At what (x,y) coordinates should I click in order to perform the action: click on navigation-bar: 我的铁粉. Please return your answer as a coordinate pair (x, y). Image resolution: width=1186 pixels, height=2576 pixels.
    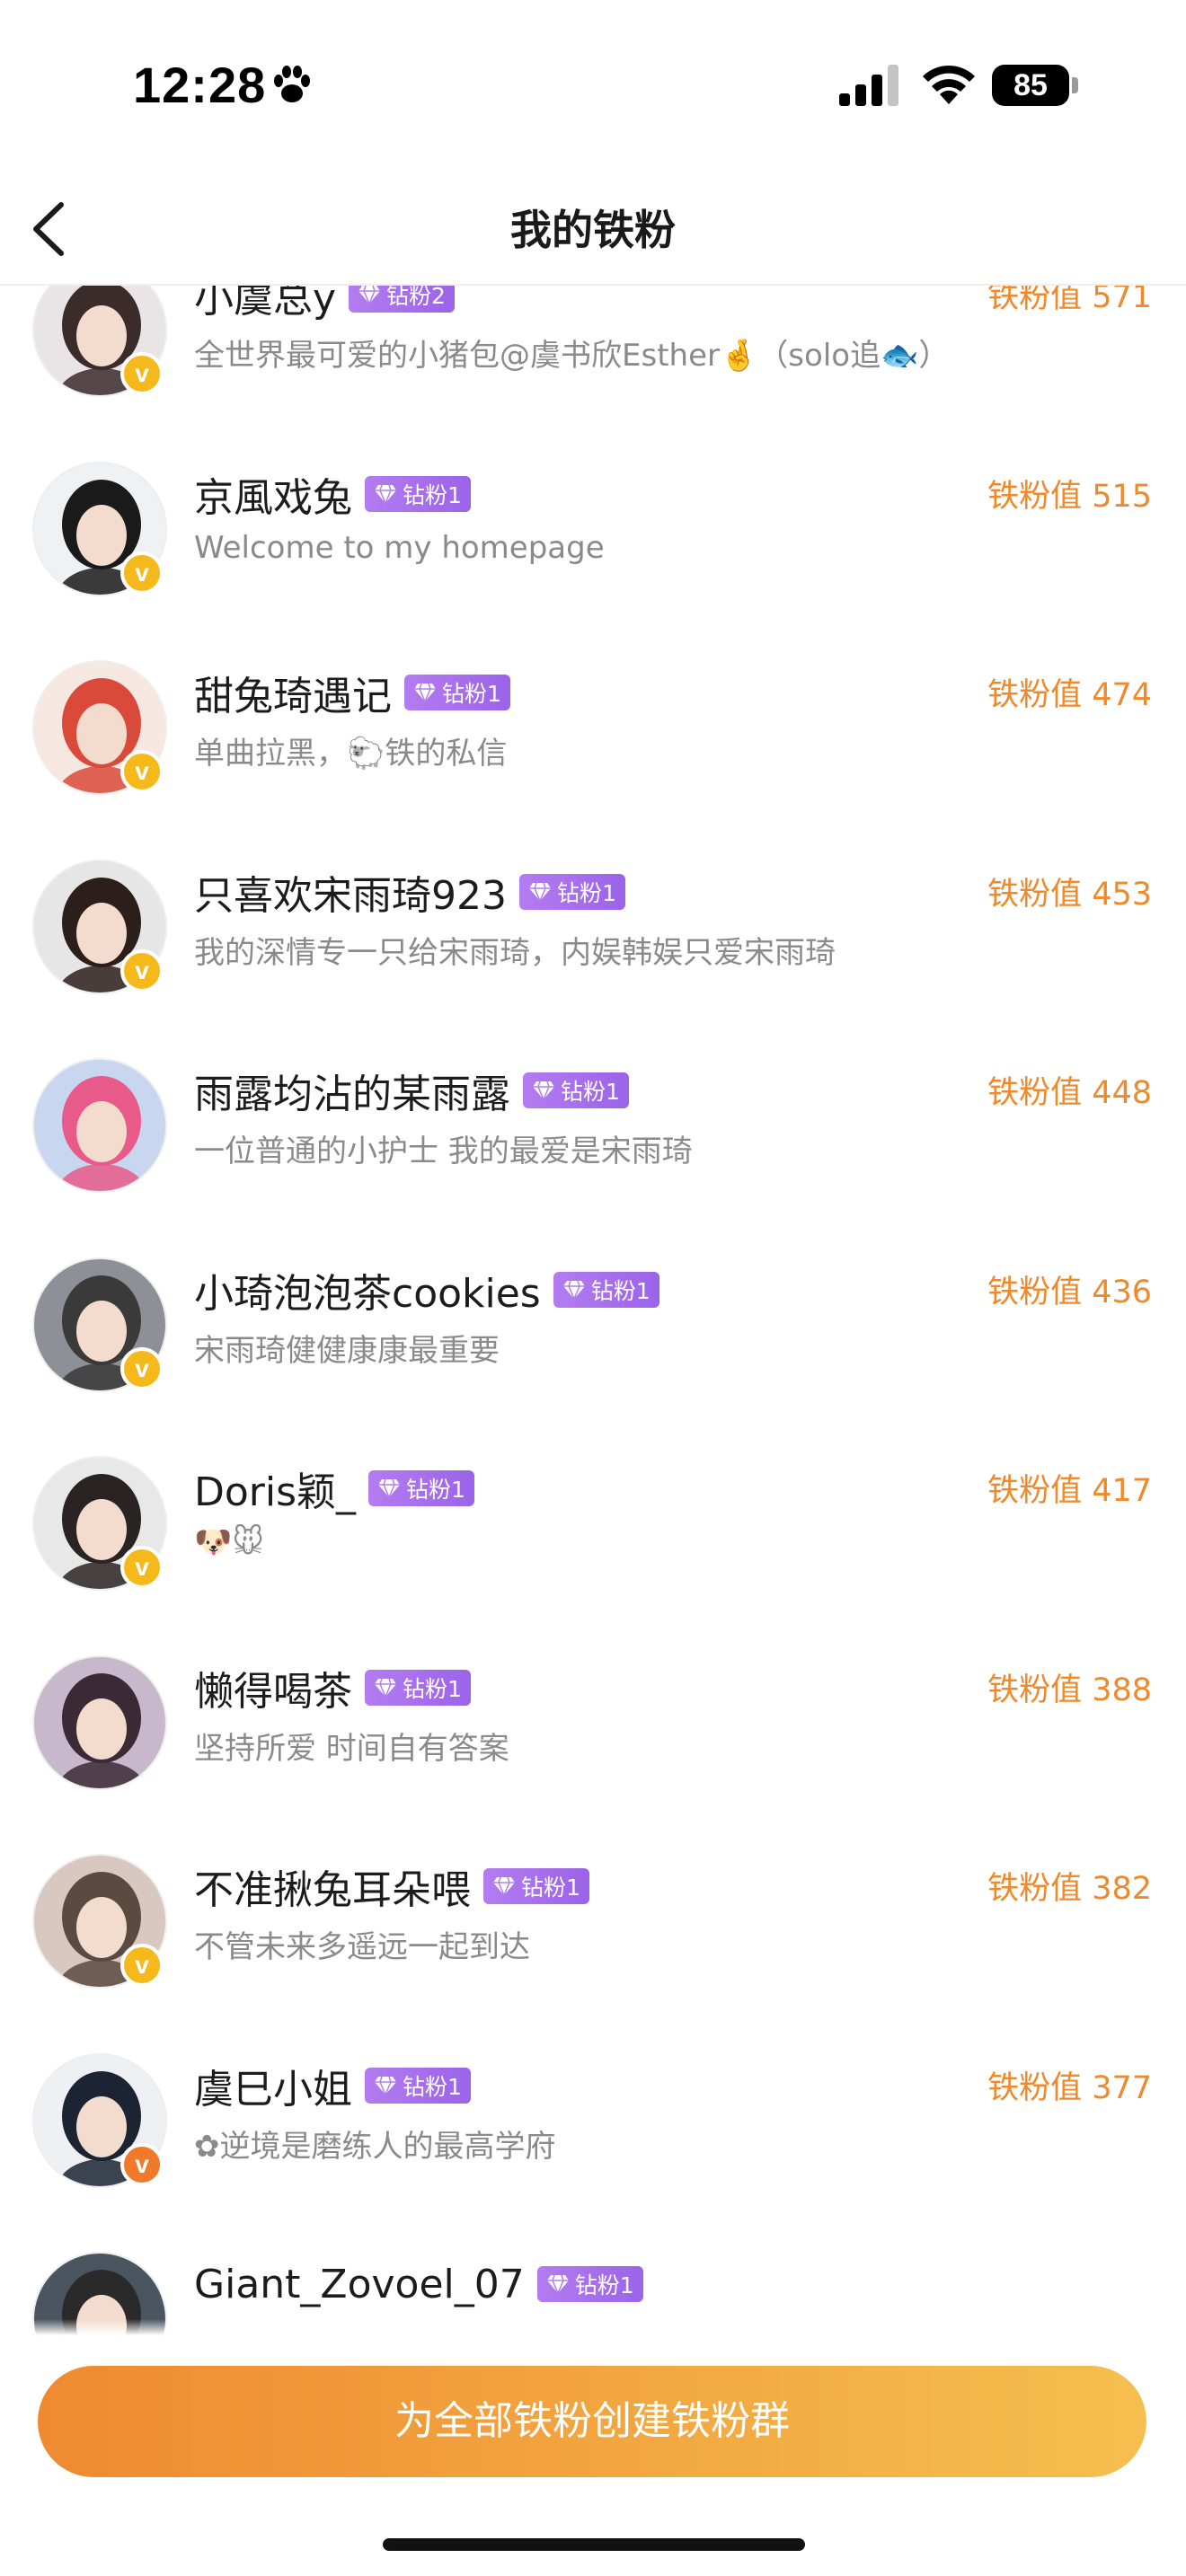
    Looking at the image, I should click on (593, 228).